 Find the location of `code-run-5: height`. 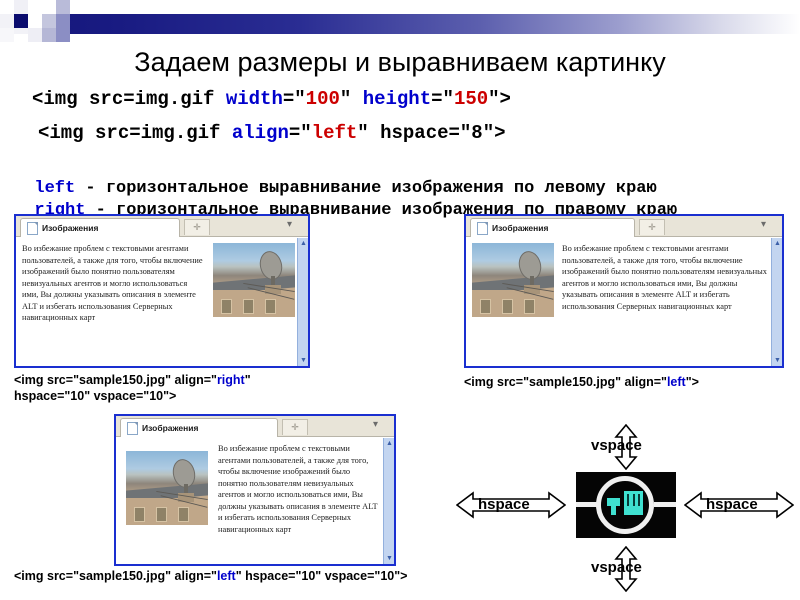

code-run-5: height is located at coordinates (397, 99).